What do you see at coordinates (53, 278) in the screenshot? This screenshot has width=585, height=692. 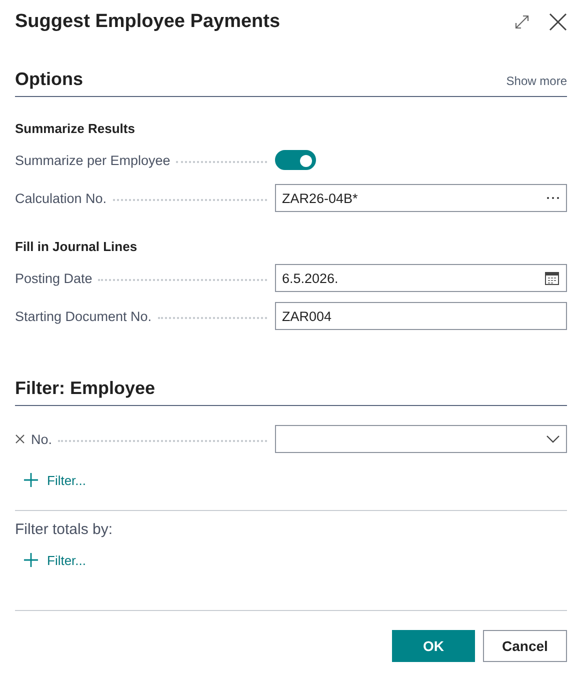 I see `field-label: Posting Date` at bounding box center [53, 278].